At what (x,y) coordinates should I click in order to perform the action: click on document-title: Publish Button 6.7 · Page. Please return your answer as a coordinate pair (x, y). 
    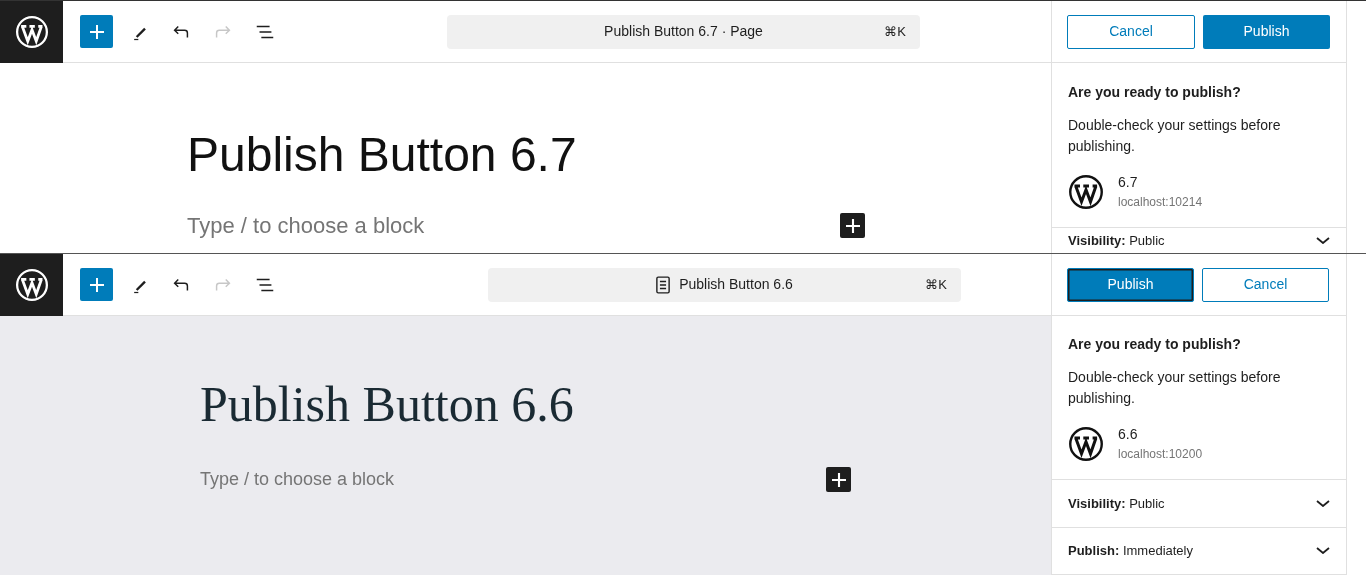
    Looking at the image, I should click on (683, 31).